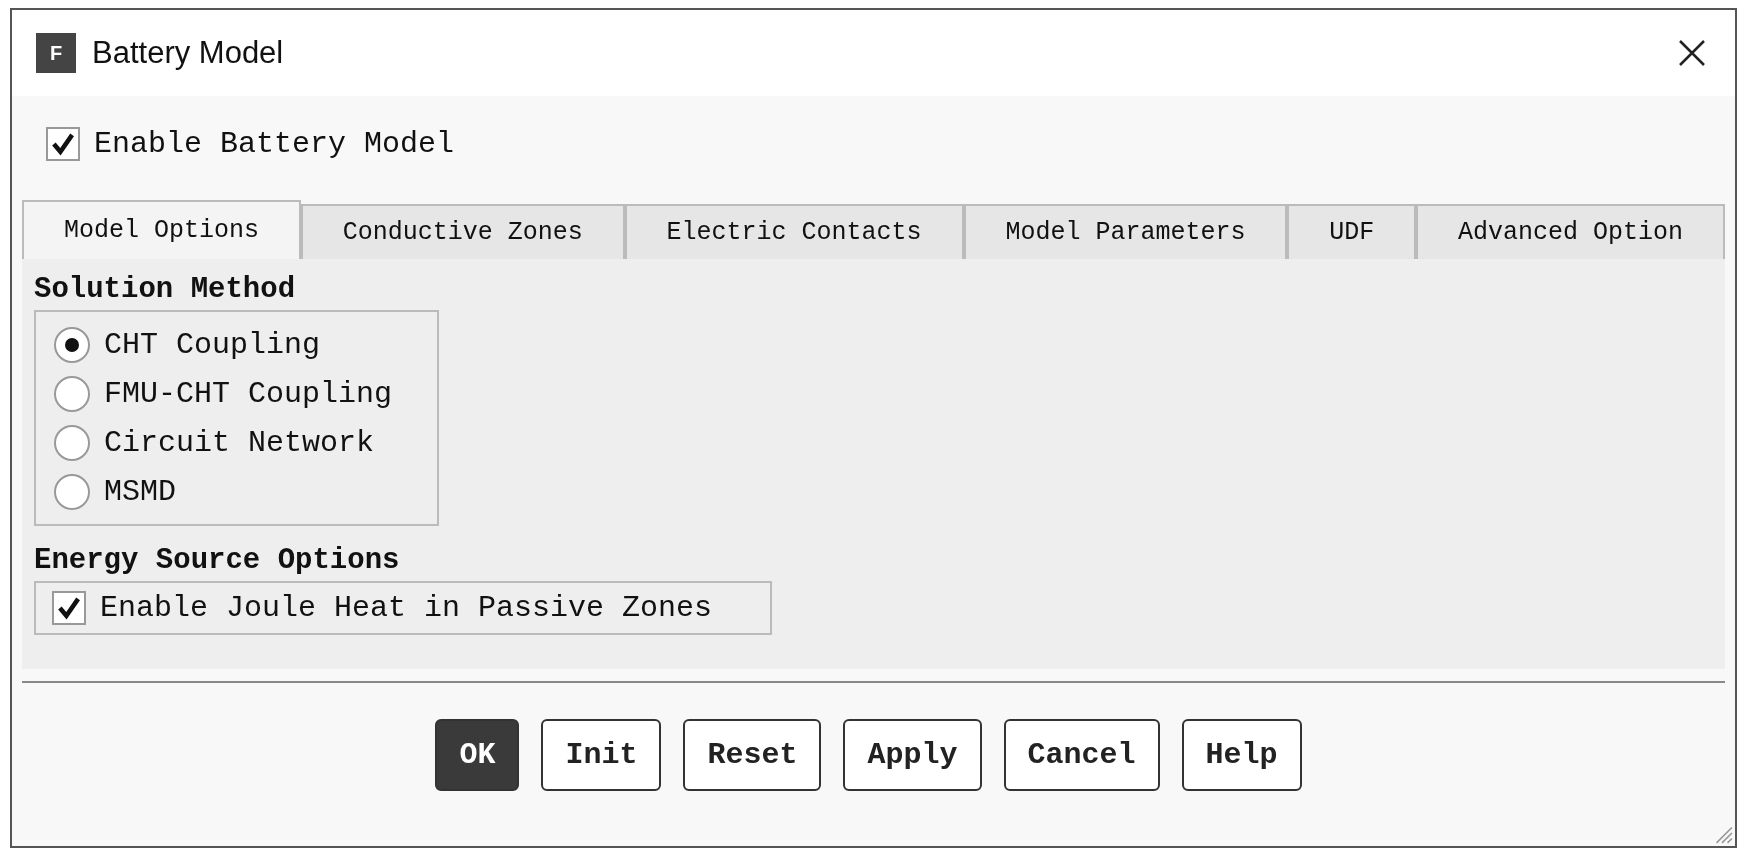 The height and width of the screenshot is (857, 1747). Describe the element at coordinates (1125, 231) in the screenshot. I see `tab: Model Parameters` at that location.